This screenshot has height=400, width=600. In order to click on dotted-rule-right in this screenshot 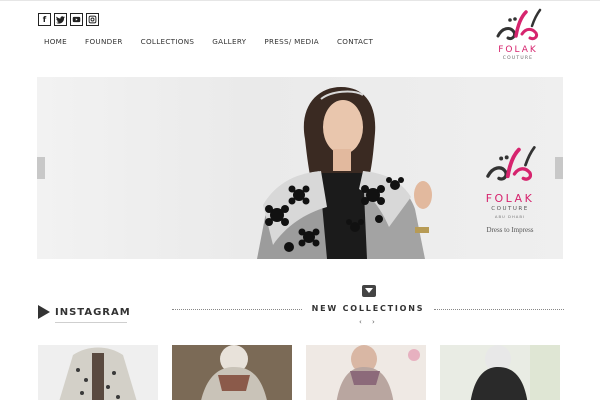, I will do `click(499, 309)`.